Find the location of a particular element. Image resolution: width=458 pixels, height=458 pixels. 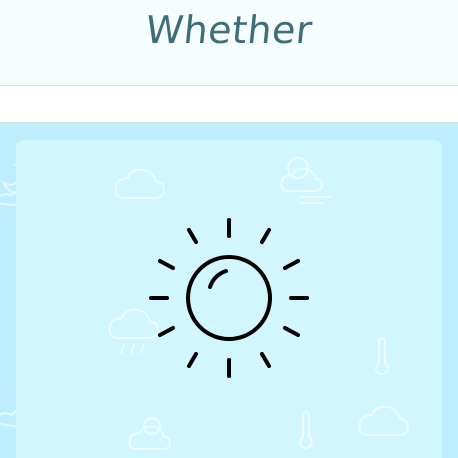

search-bar is located at coordinates (229, 104).